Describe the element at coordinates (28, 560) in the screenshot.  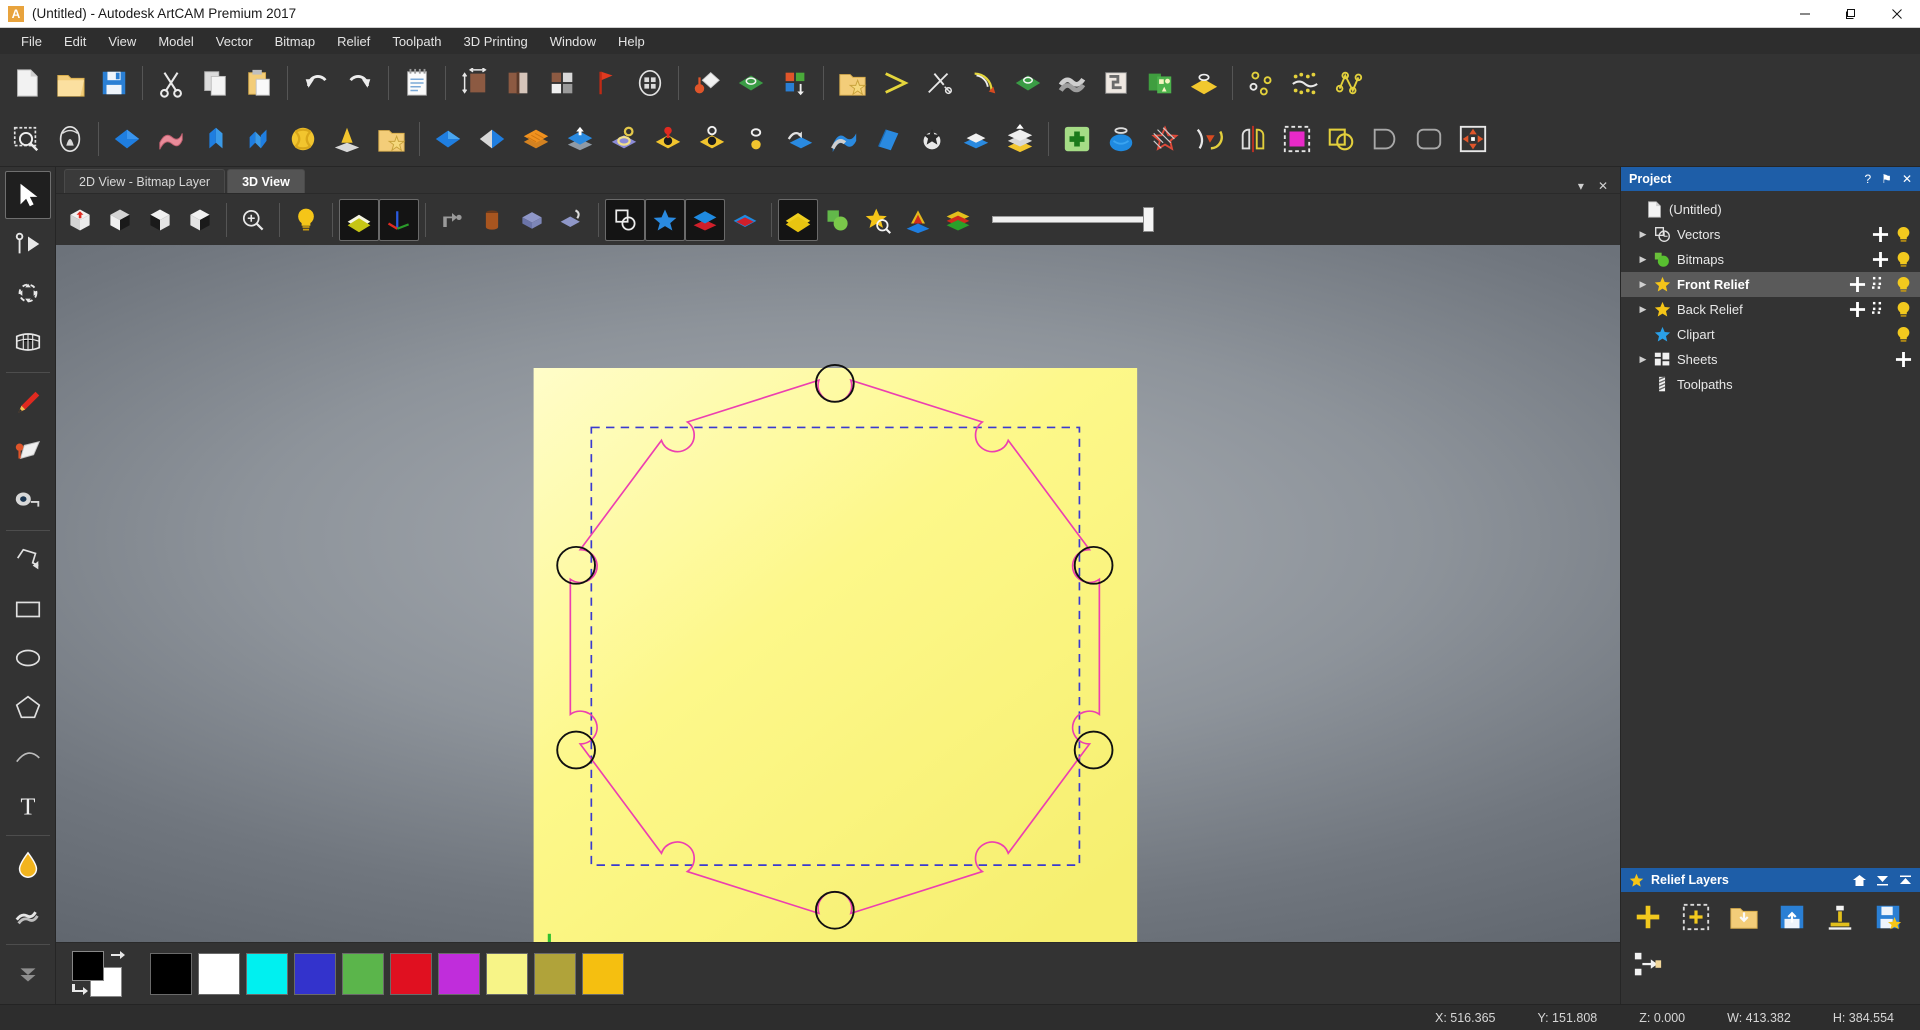
I see `tool-polyline-tool` at that location.